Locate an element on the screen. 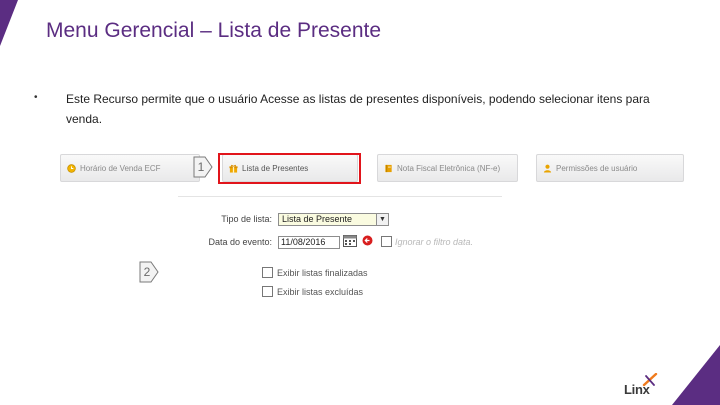  book-icon is located at coordinates (388, 168).